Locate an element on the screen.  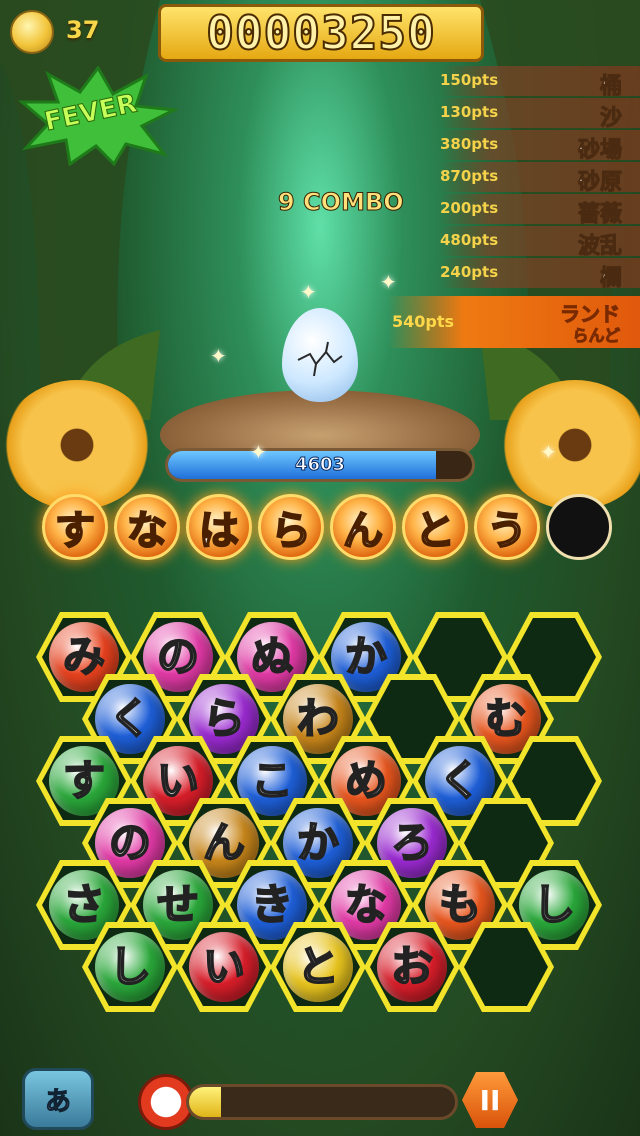
word-chain-char: と is located at coordinates (435, 531).